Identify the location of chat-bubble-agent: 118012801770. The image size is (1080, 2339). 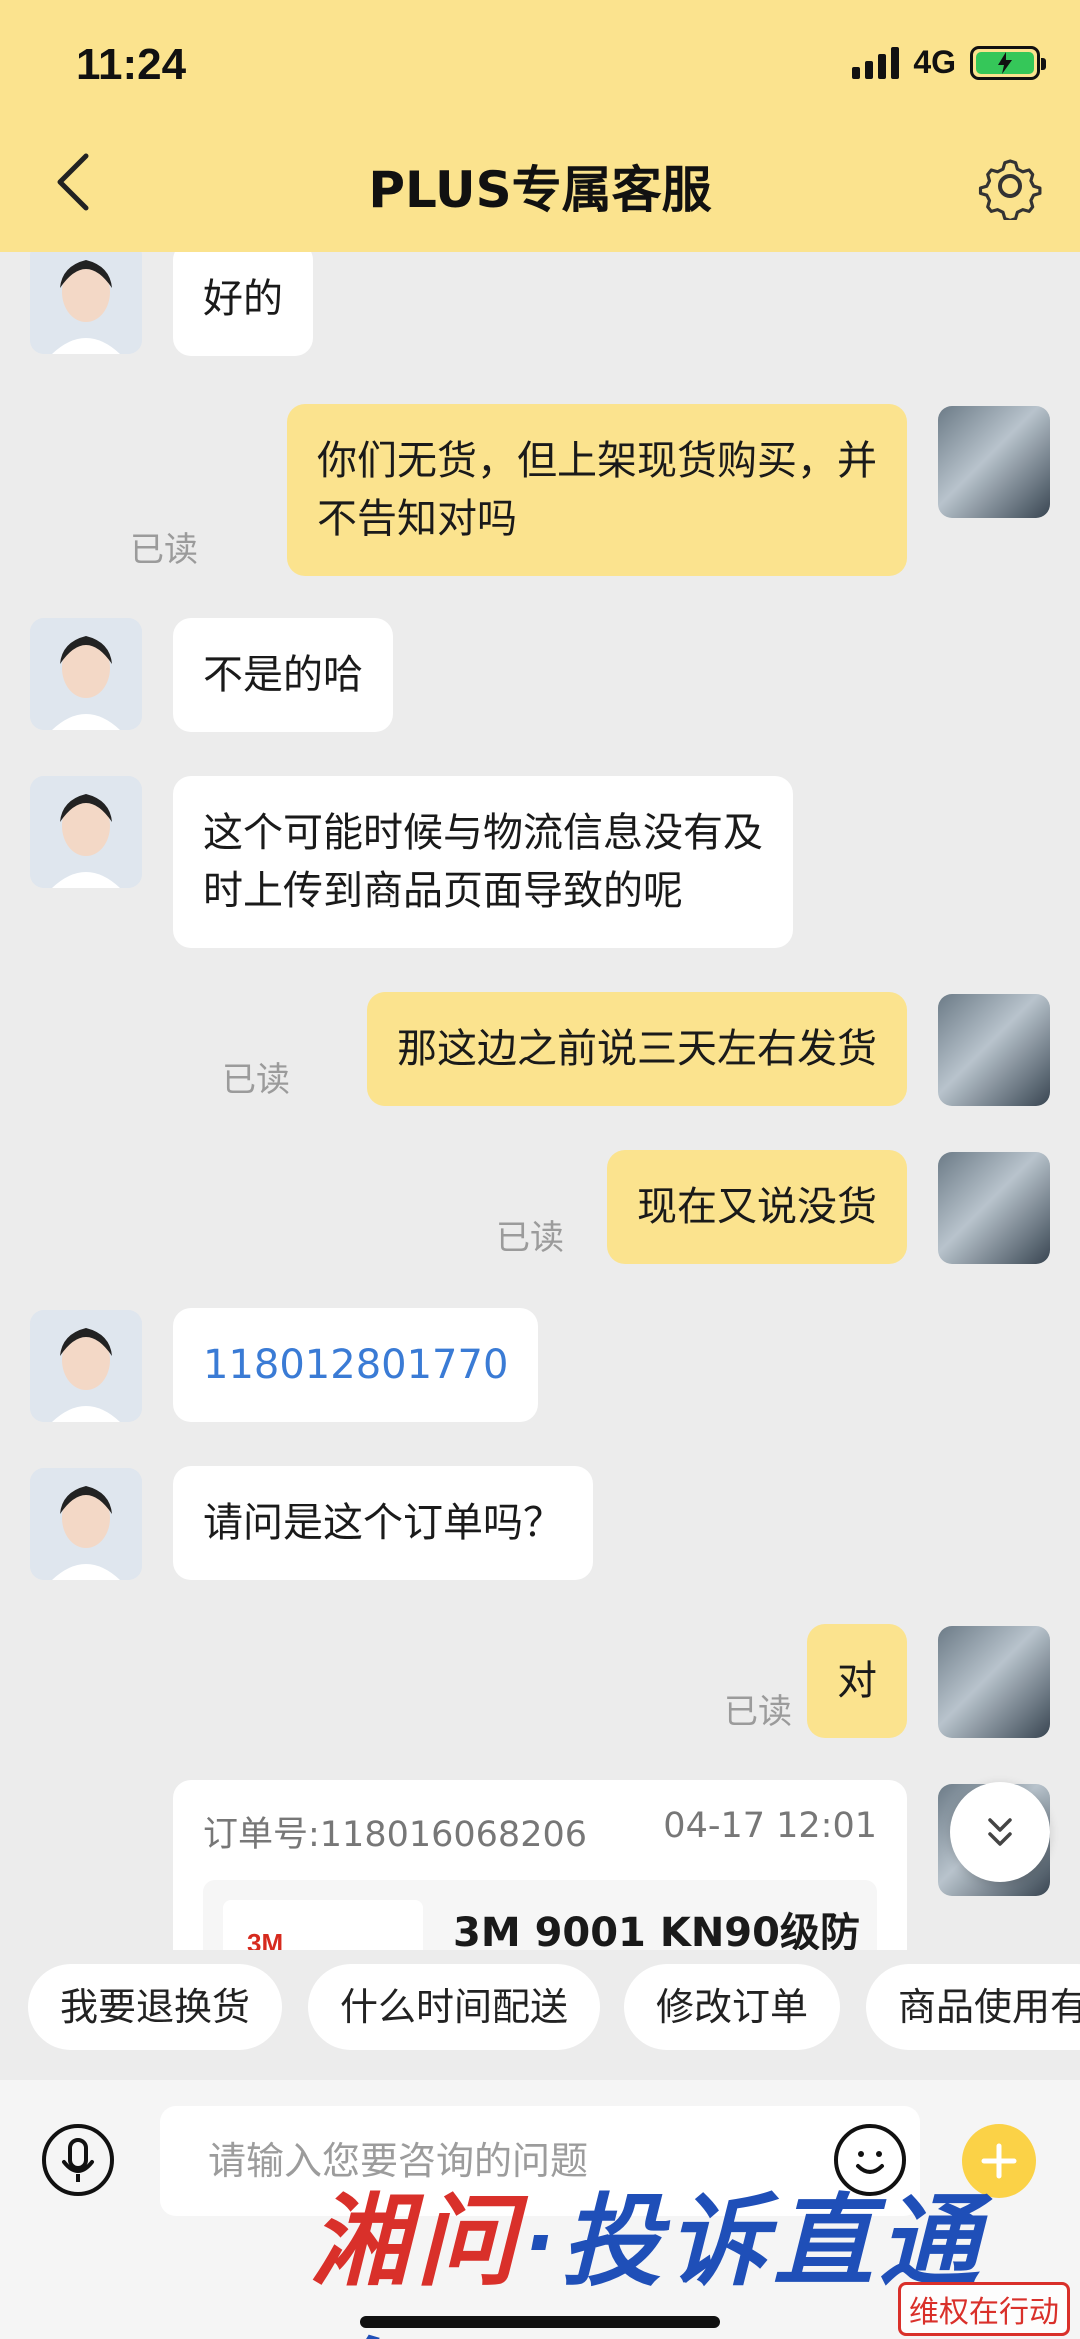
(356, 1365).